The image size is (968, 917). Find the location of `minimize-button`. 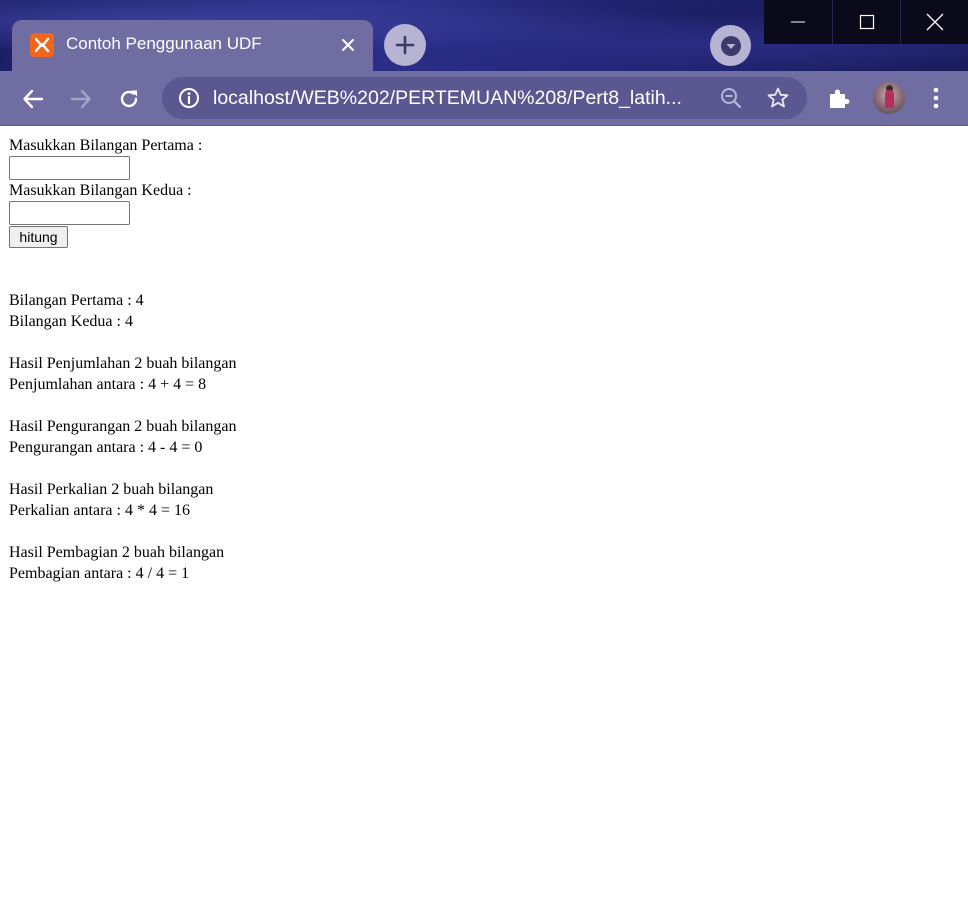

minimize-button is located at coordinates (798, 22).